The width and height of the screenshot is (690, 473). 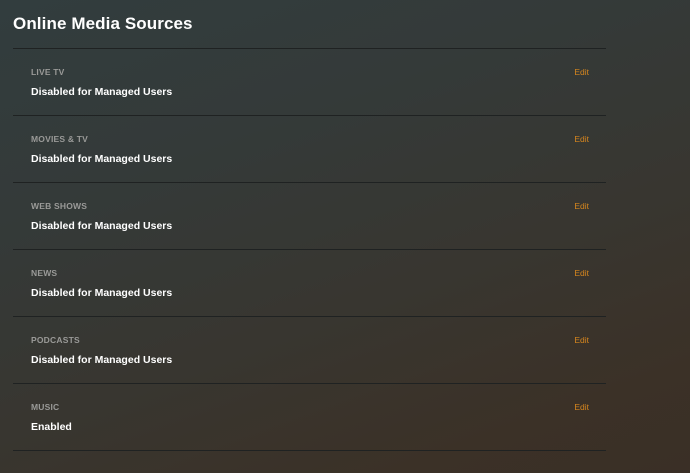 What do you see at coordinates (55, 340) in the screenshot?
I see `source-title: PODCASTS` at bounding box center [55, 340].